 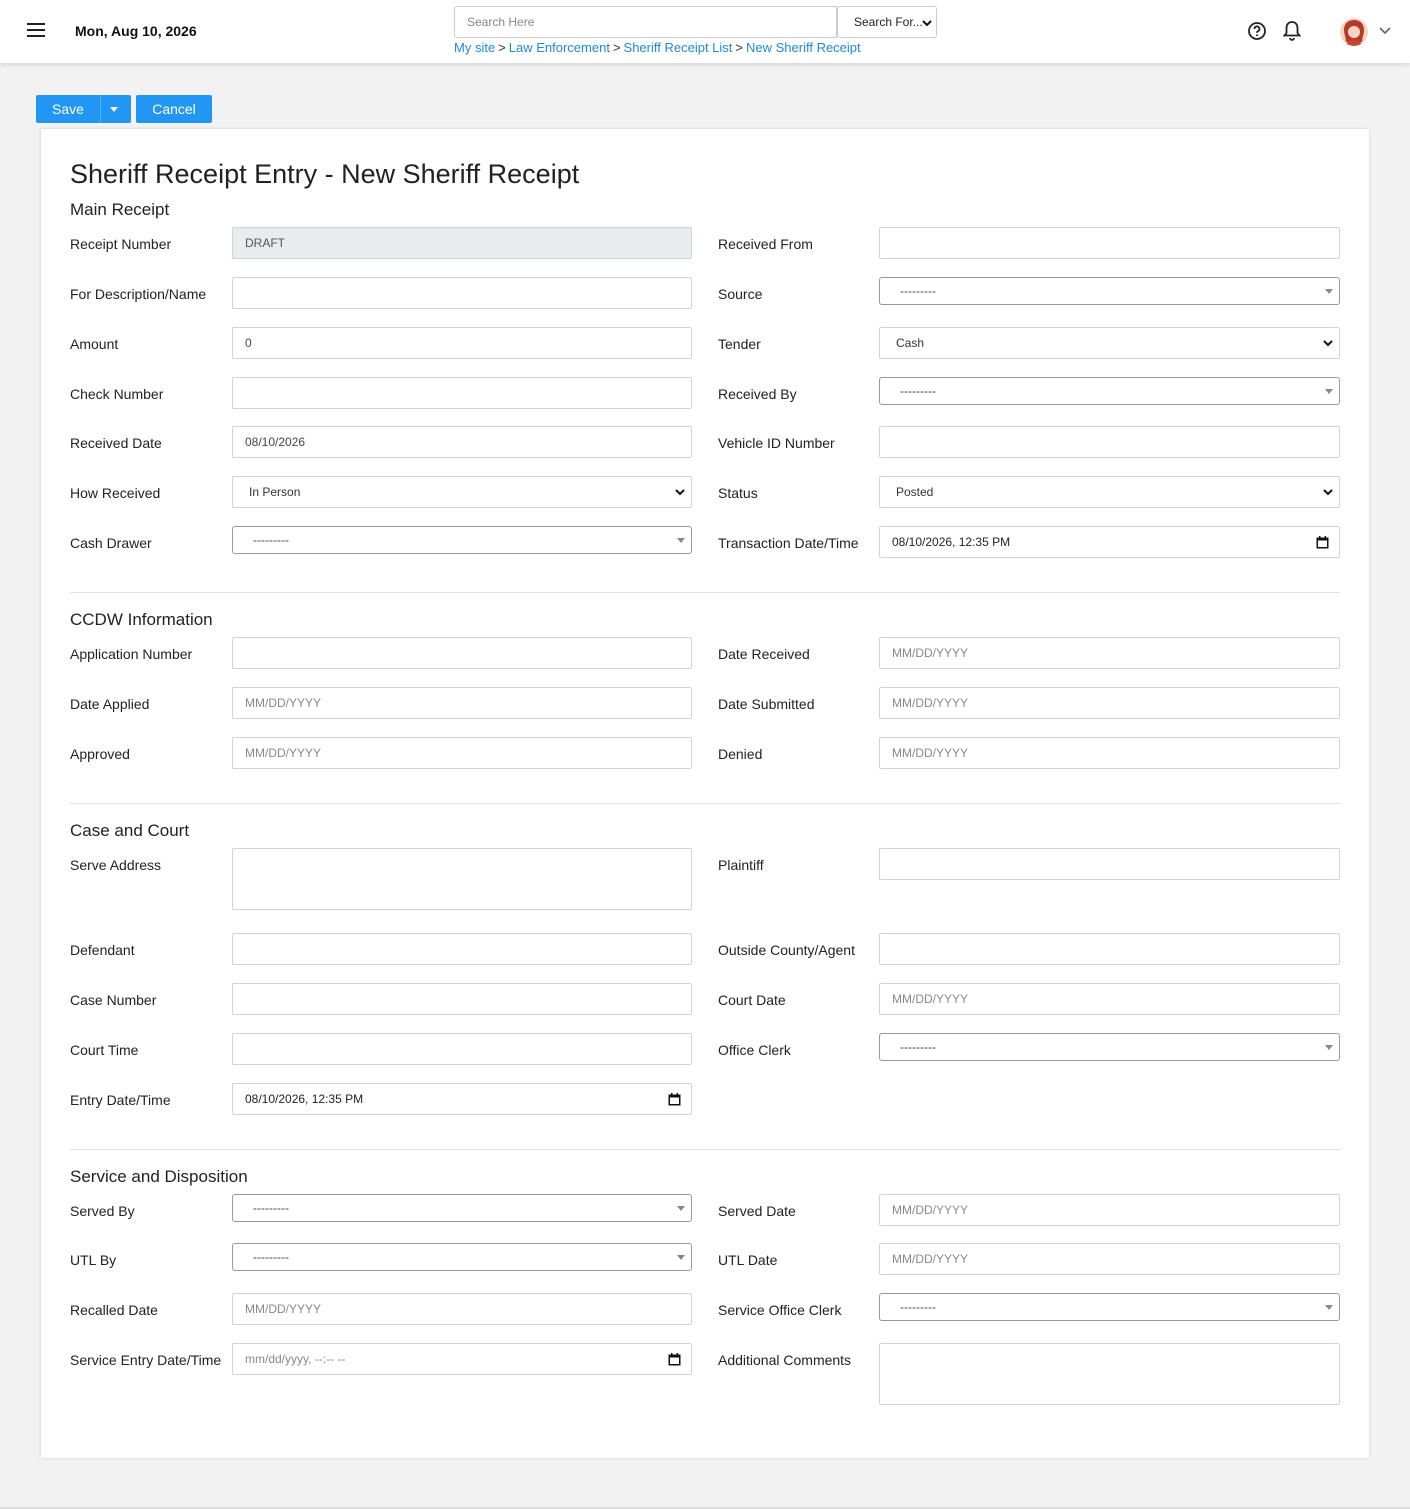 What do you see at coordinates (788, 543) in the screenshot?
I see `label-transaction-datetime: Transaction Date/Time` at bounding box center [788, 543].